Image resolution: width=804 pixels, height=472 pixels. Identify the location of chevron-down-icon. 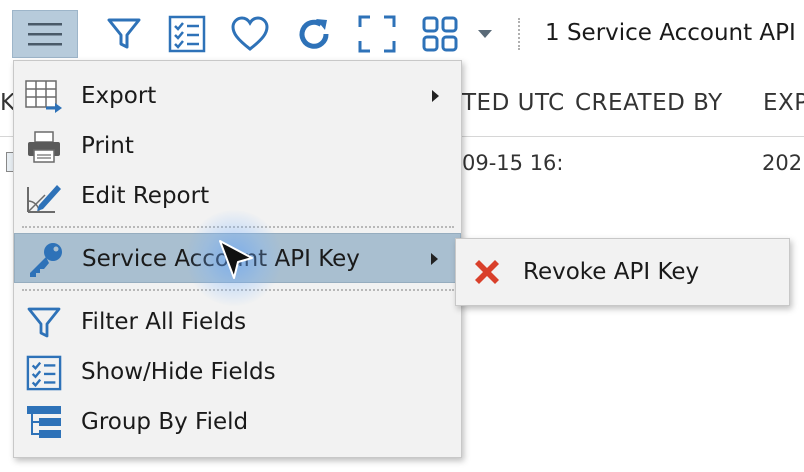
(485, 34).